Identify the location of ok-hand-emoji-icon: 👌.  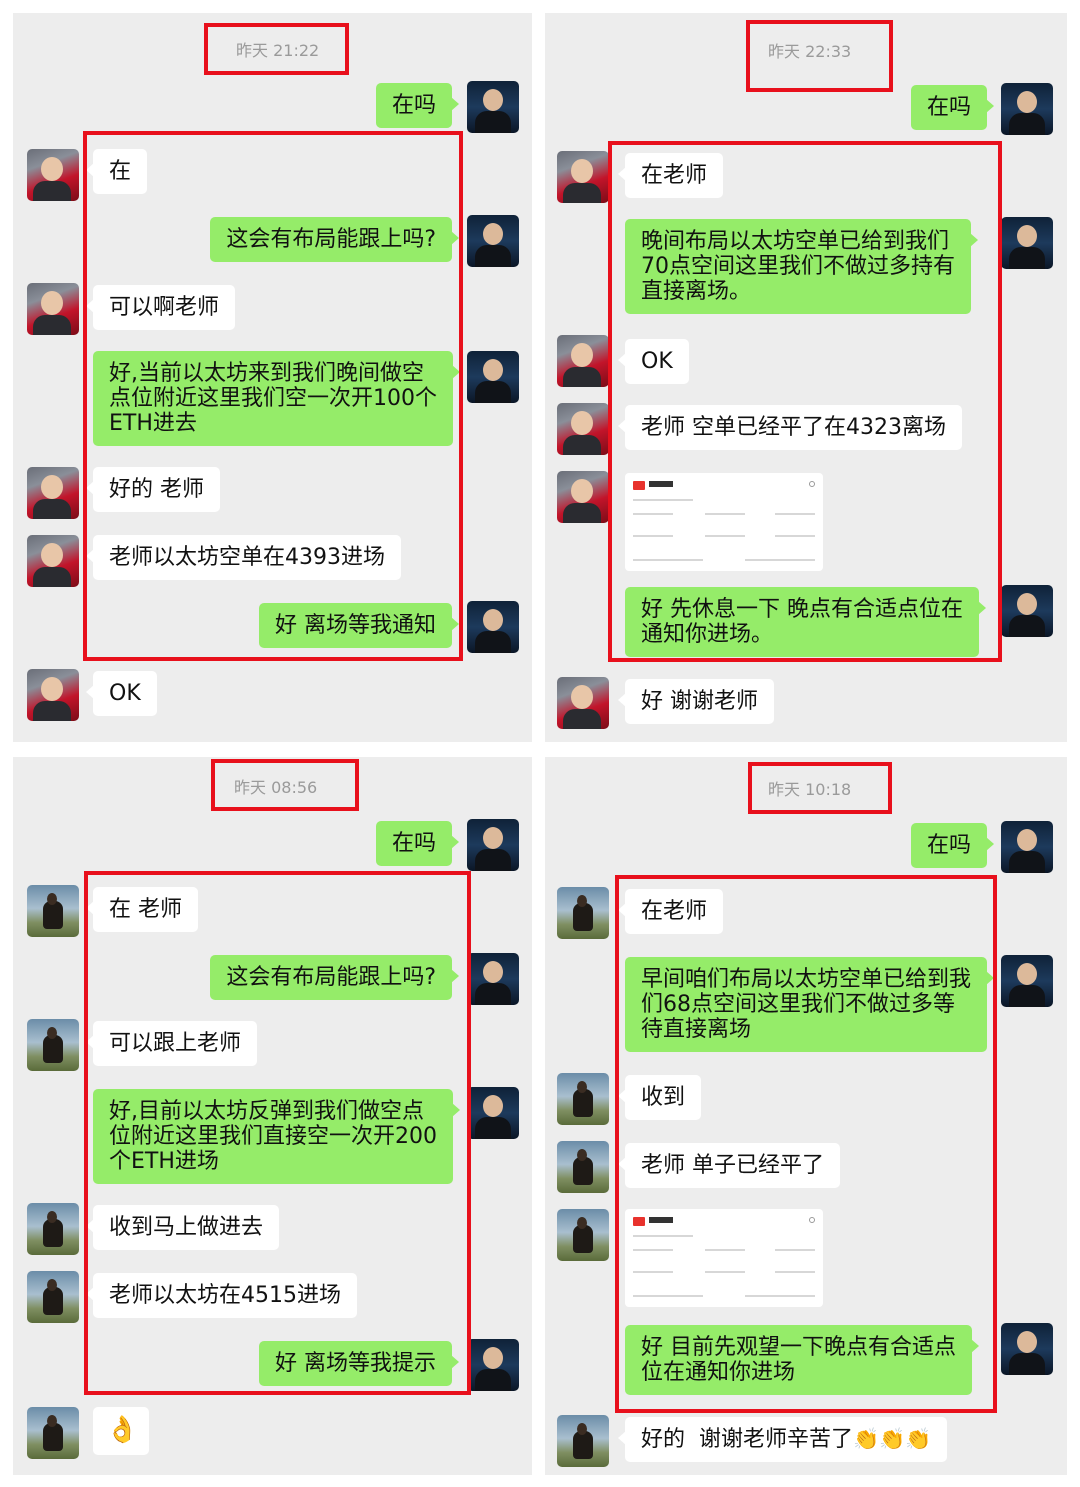
(122, 1430).